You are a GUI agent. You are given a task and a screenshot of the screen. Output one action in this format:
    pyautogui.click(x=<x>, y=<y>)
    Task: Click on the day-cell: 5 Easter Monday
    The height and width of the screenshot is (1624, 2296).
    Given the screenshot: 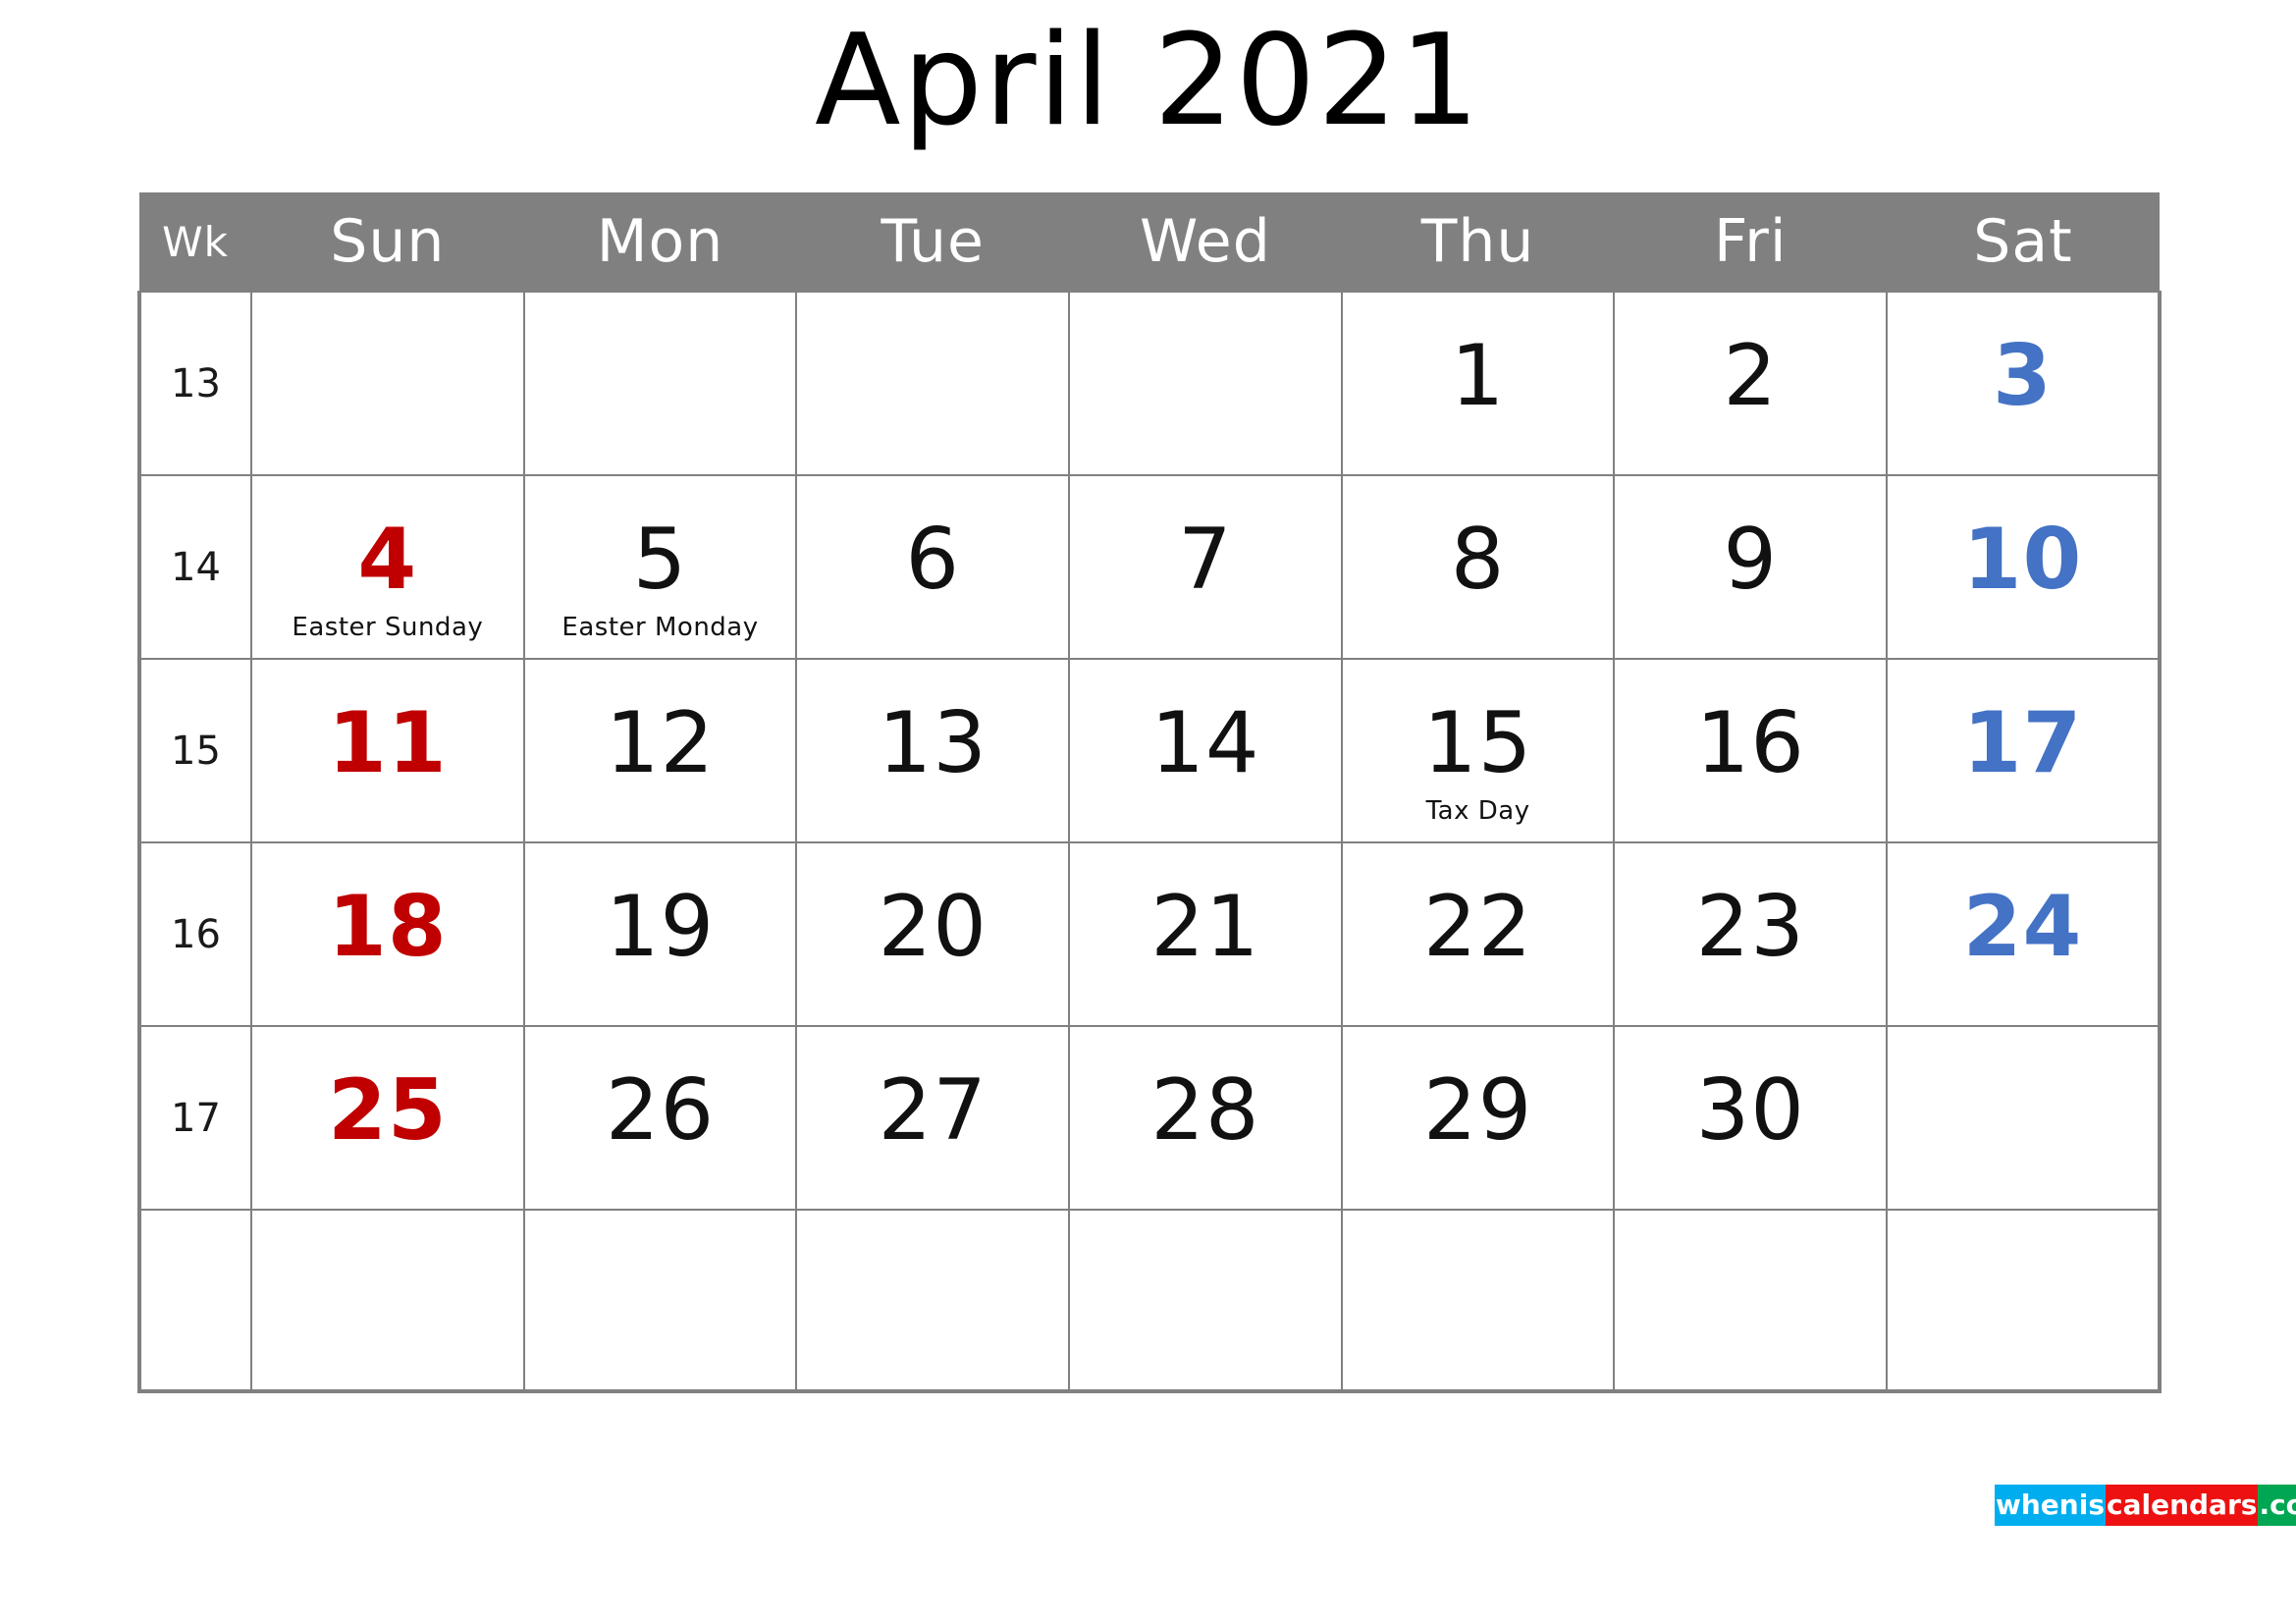 What is the action you would take?
    pyautogui.click(x=660, y=567)
    